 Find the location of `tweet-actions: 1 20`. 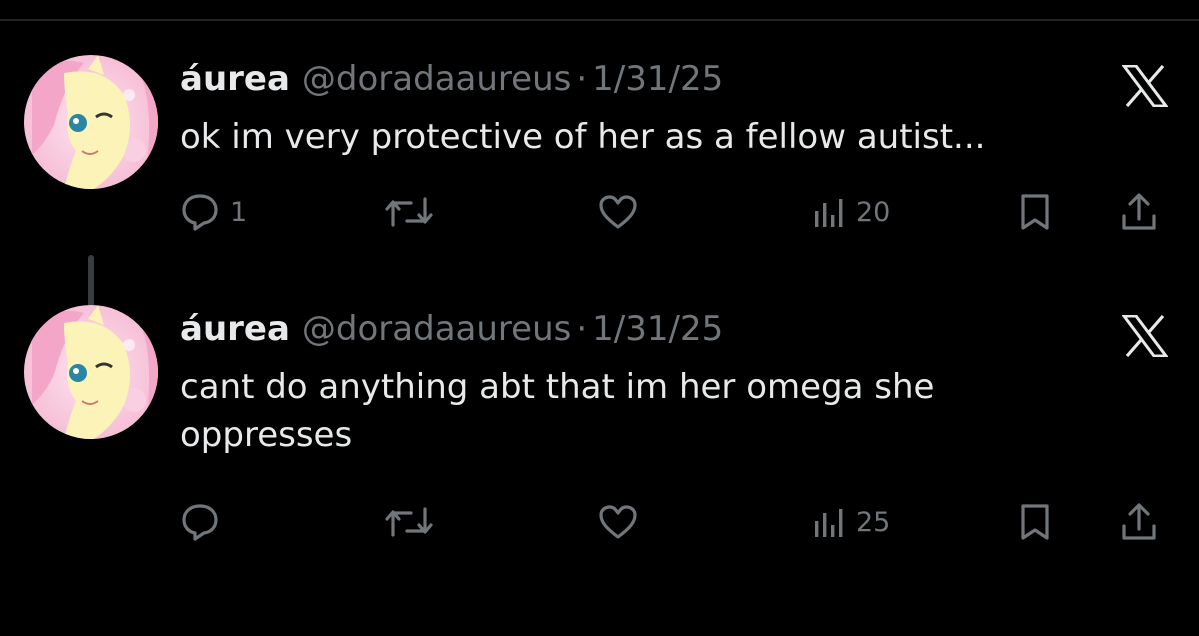

tweet-actions: 1 20 is located at coordinates (675, 212).